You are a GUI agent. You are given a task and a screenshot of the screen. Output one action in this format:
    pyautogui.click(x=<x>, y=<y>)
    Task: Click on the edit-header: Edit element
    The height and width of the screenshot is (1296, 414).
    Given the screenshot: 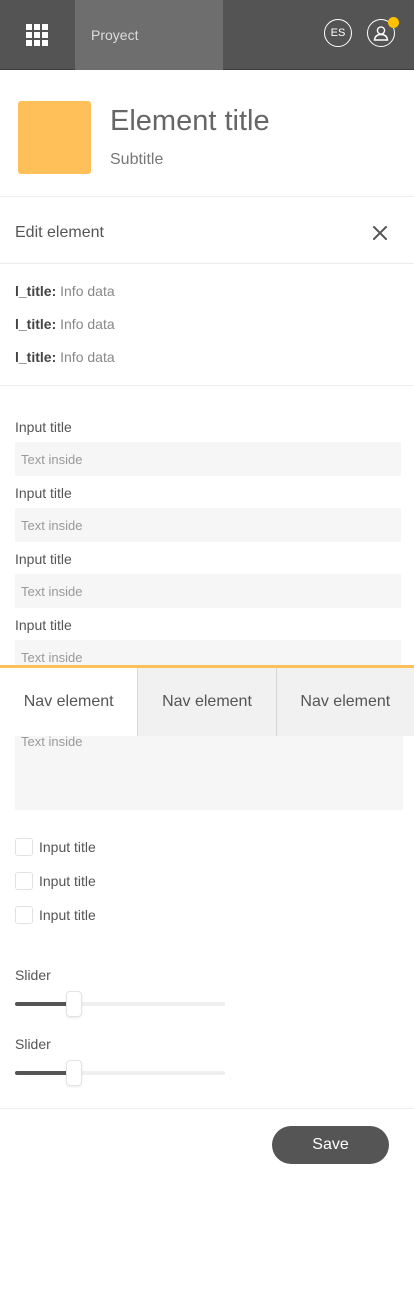 What is the action you would take?
    pyautogui.click(x=207, y=231)
    